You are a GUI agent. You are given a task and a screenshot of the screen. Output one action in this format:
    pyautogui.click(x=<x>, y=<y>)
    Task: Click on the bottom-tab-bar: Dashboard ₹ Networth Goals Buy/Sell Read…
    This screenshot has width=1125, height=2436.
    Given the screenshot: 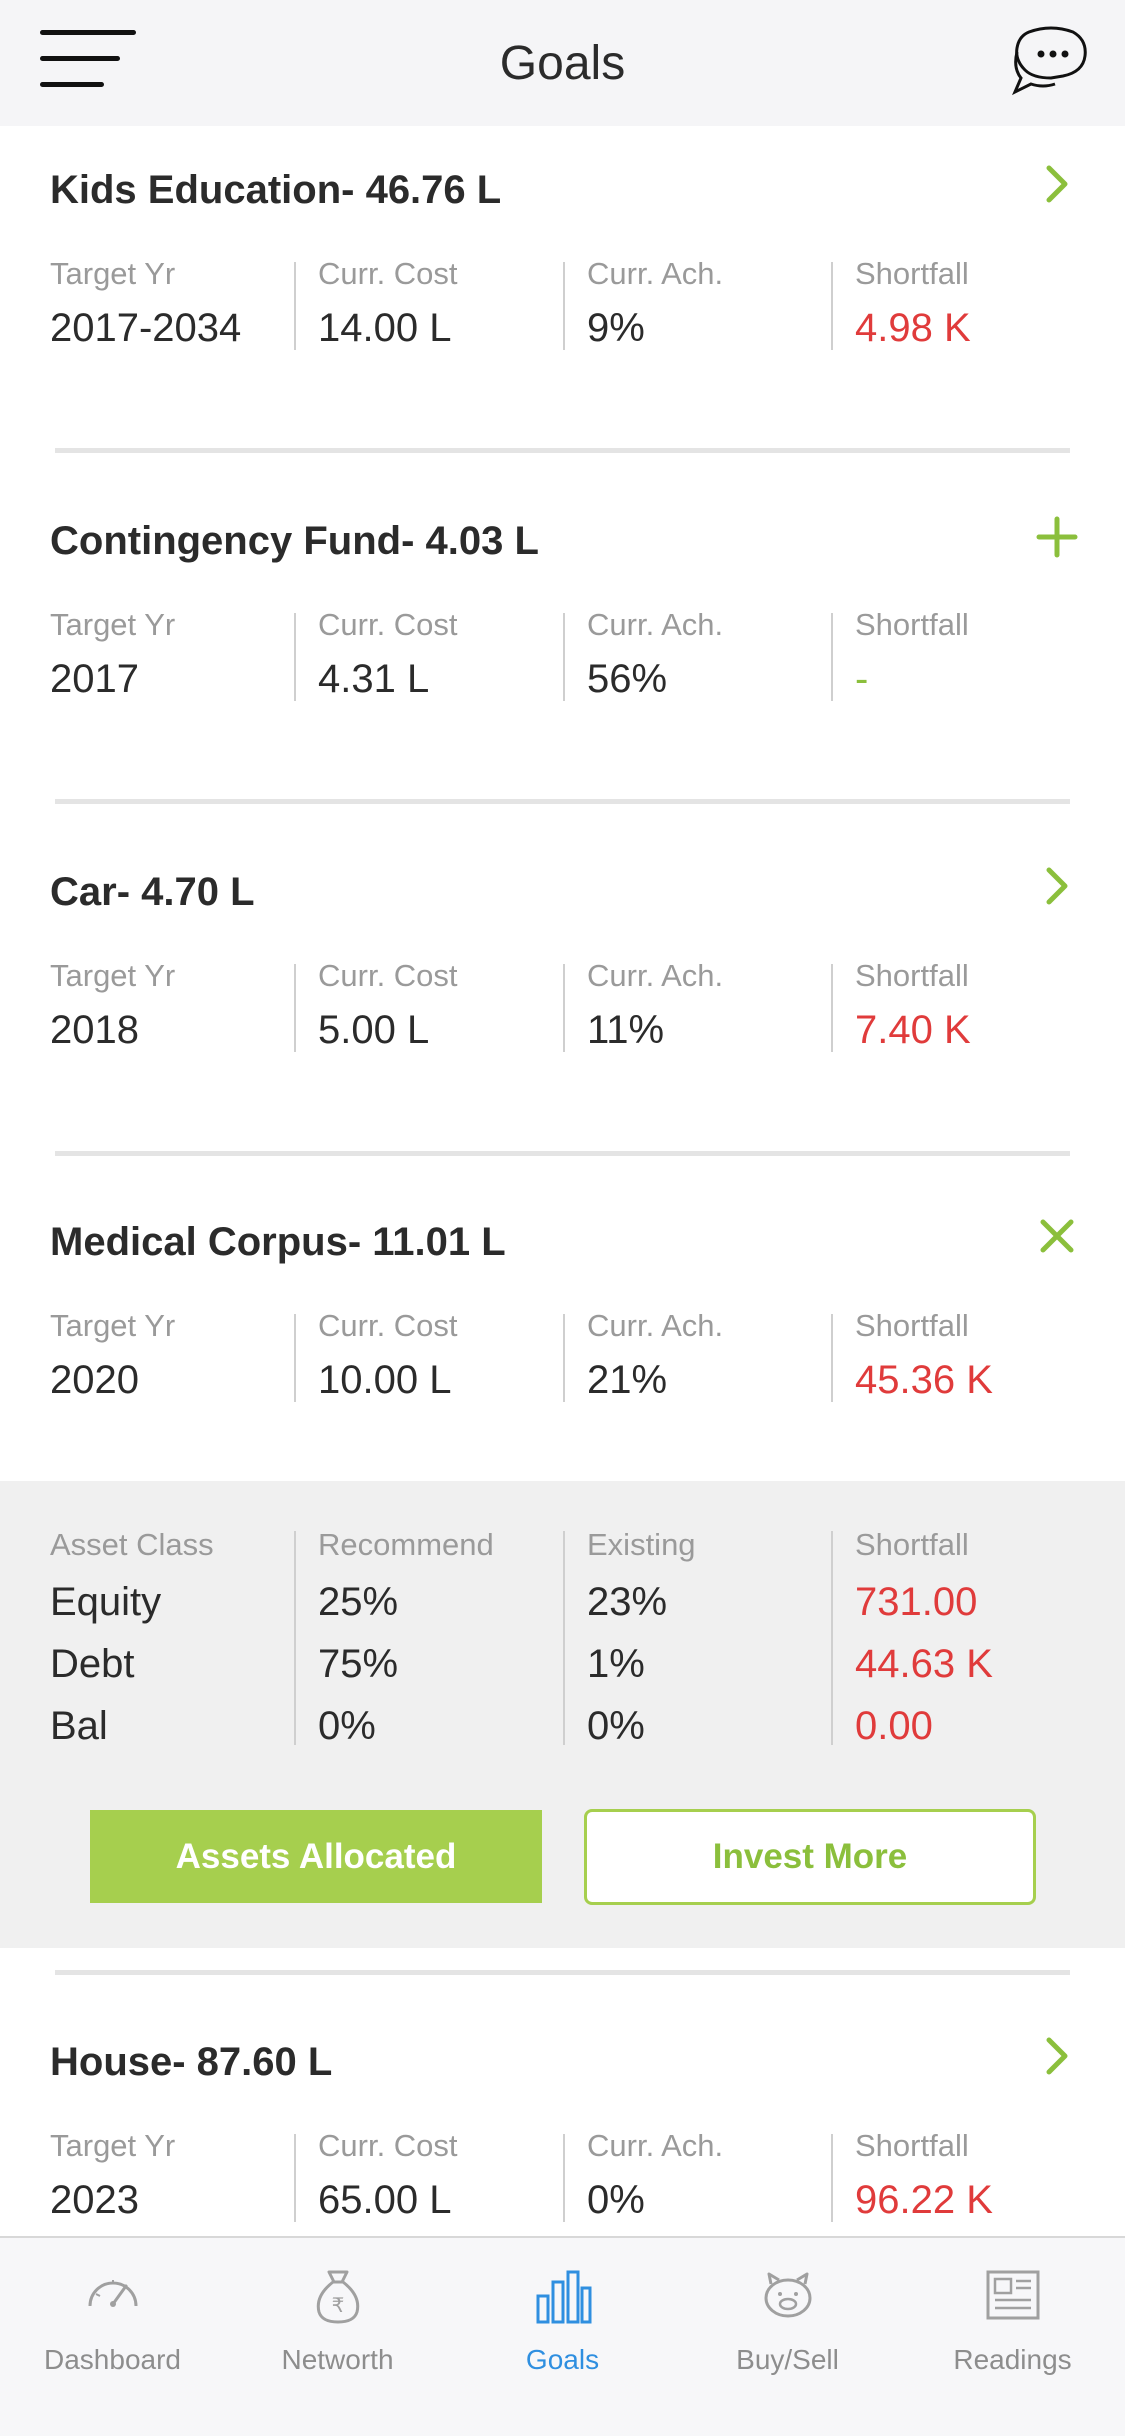 What is the action you would take?
    pyautogui.click(x=562, y=2336)
    